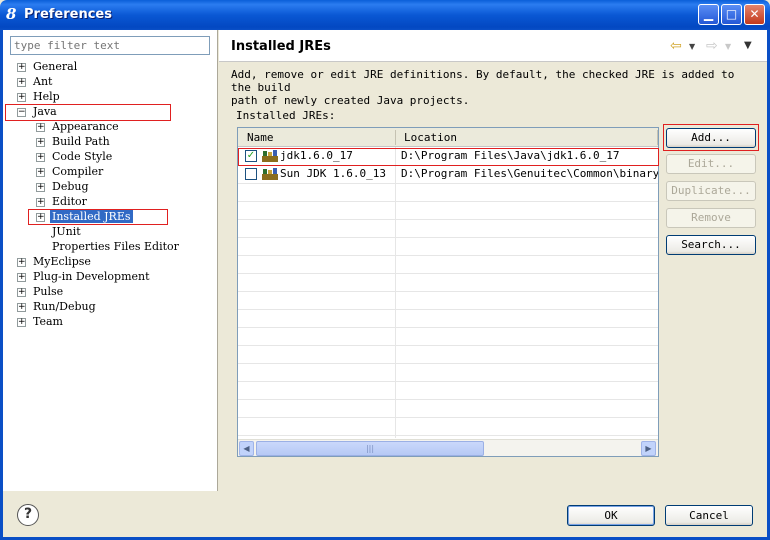  Describe the element at coordinates (370, 448) in the screenshot. I see `scroll-thumb: |||` at that location.